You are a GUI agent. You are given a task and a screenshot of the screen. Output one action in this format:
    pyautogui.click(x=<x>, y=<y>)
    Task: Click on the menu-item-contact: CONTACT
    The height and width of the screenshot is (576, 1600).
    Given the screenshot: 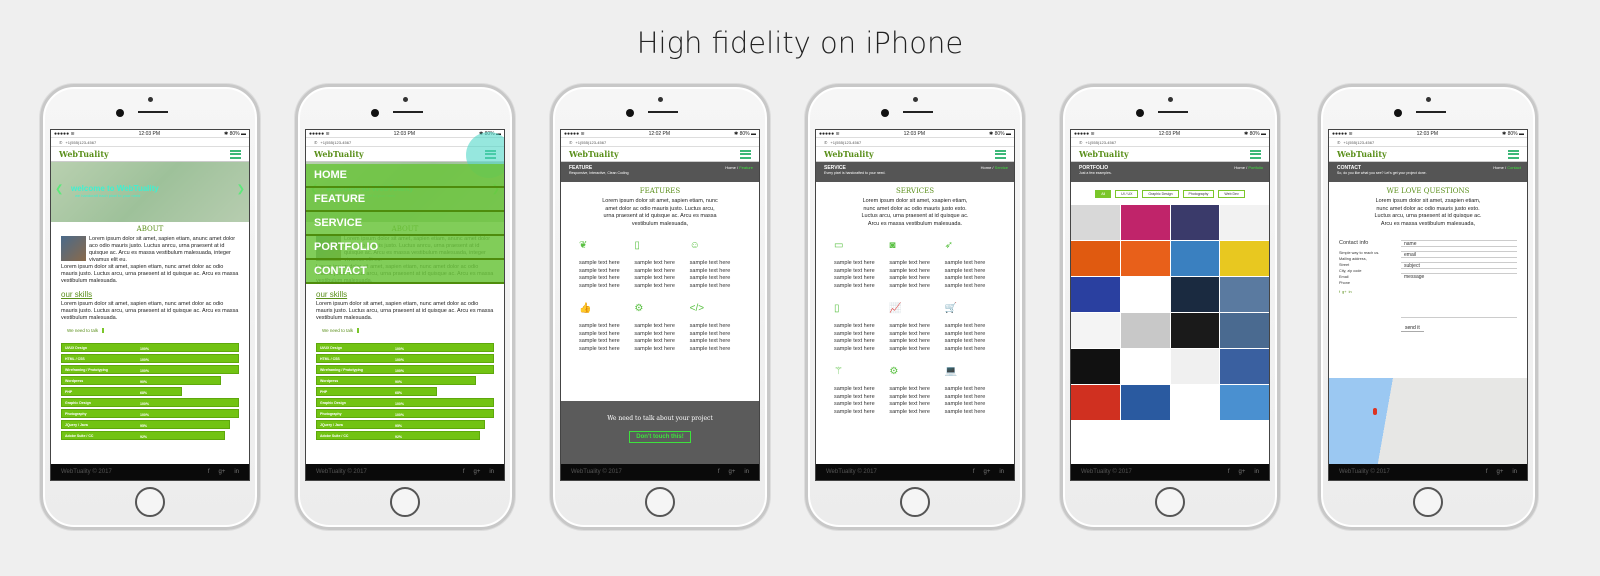 What is the action you would take?
    pyautogui.click(x=405, y=272)
    